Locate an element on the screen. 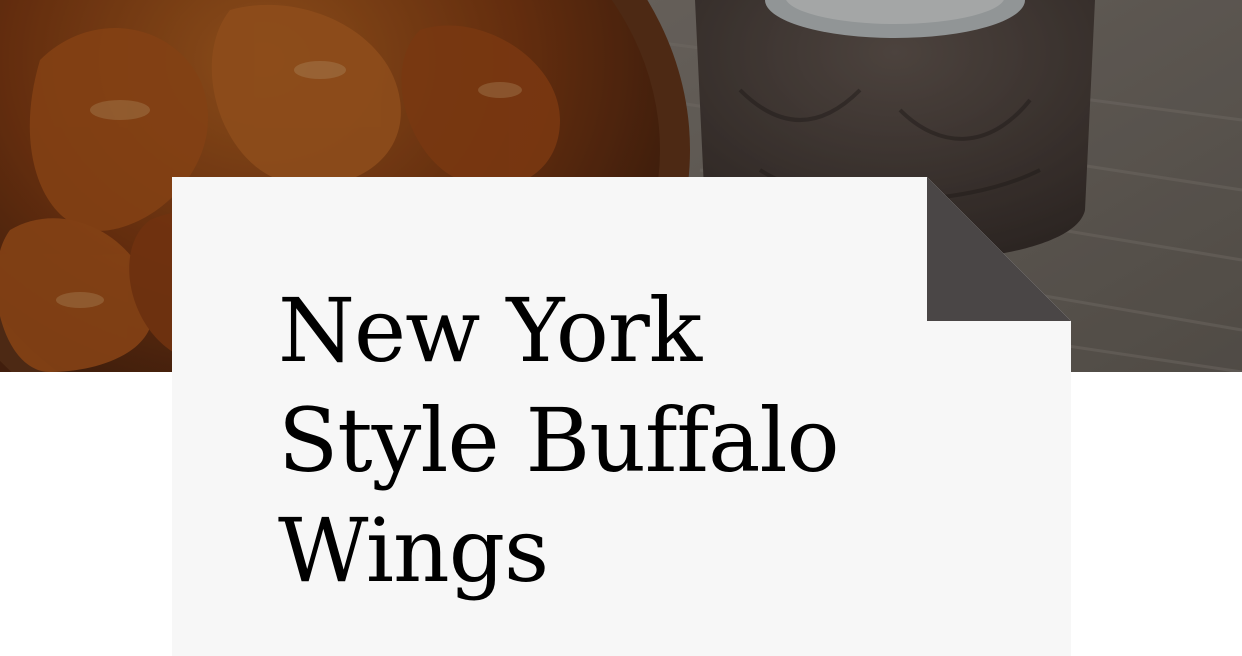 Image resolution: width=1242 pixels, height=656 pixels. folded-corner is located at coordinates (999, 249).